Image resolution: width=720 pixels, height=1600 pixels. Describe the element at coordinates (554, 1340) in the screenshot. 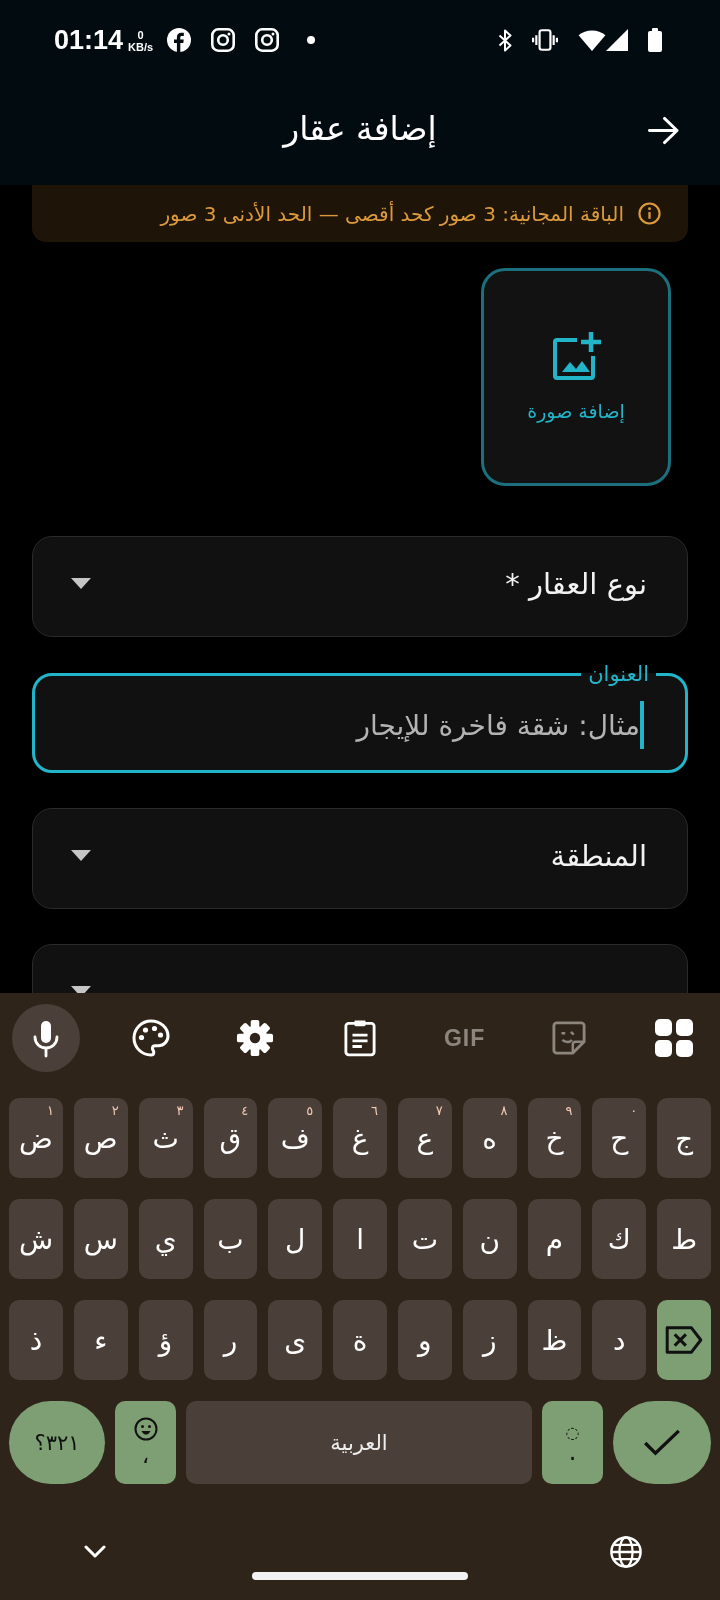

I see `letter-key: ظ` at that location.